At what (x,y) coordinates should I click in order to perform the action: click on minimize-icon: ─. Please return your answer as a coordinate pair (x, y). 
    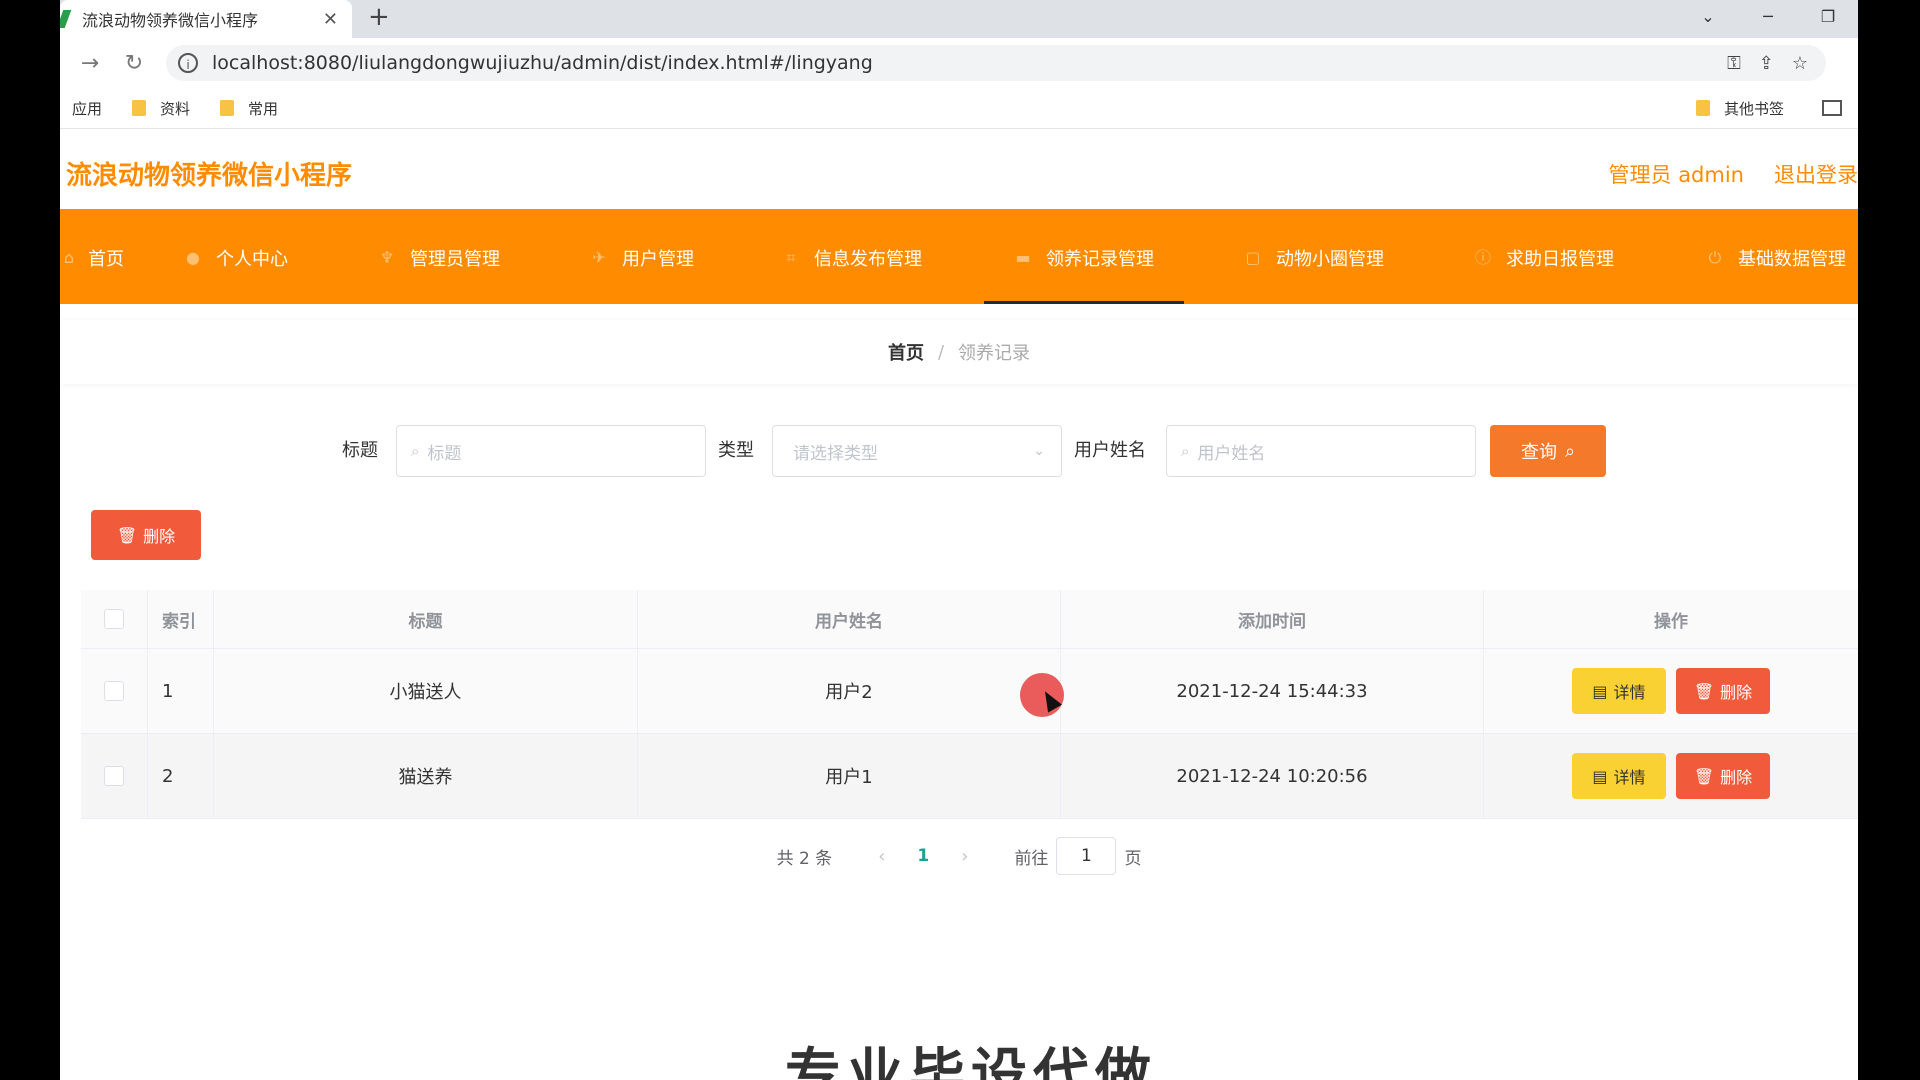
    Looking at the image, I should click on (1768, 16).